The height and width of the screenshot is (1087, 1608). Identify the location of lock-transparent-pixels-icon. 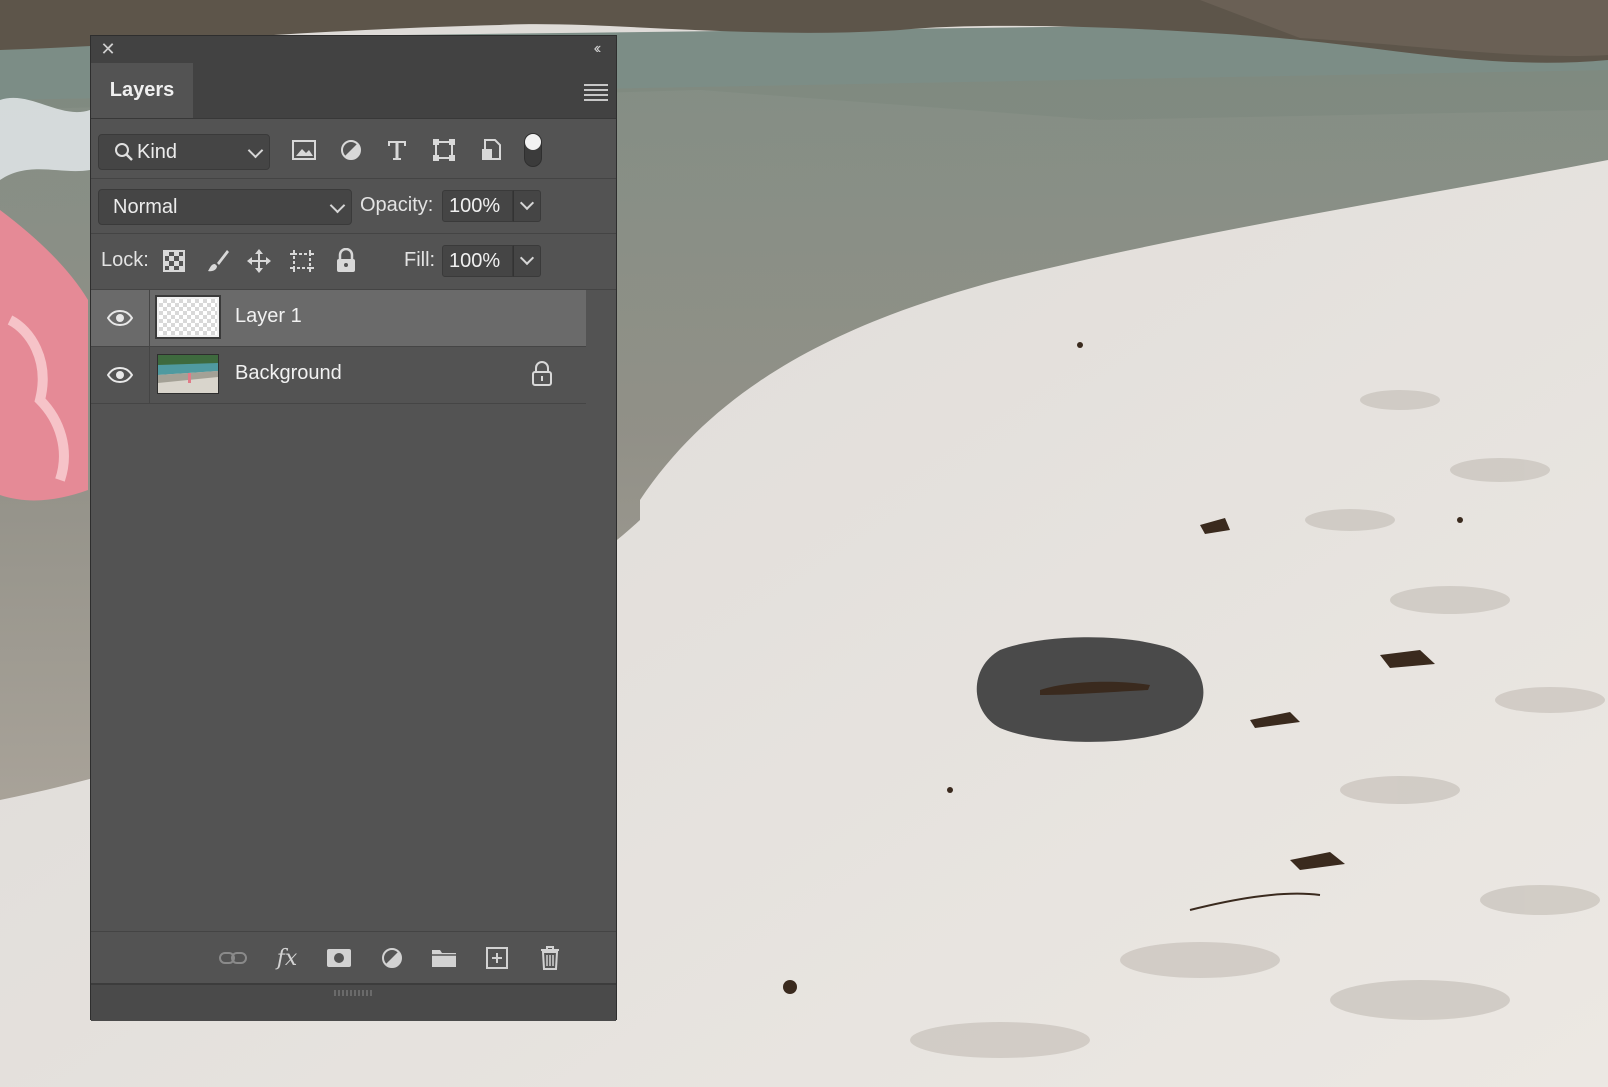
(174, 261).